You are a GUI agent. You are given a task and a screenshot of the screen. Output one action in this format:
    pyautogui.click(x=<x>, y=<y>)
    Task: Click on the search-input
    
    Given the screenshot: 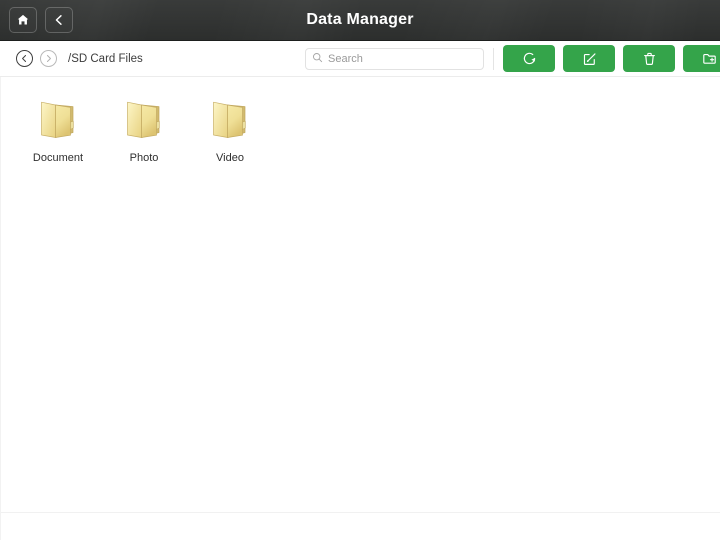 What is the action you would take?
    pyautogui.click(x=402, y=59)
    